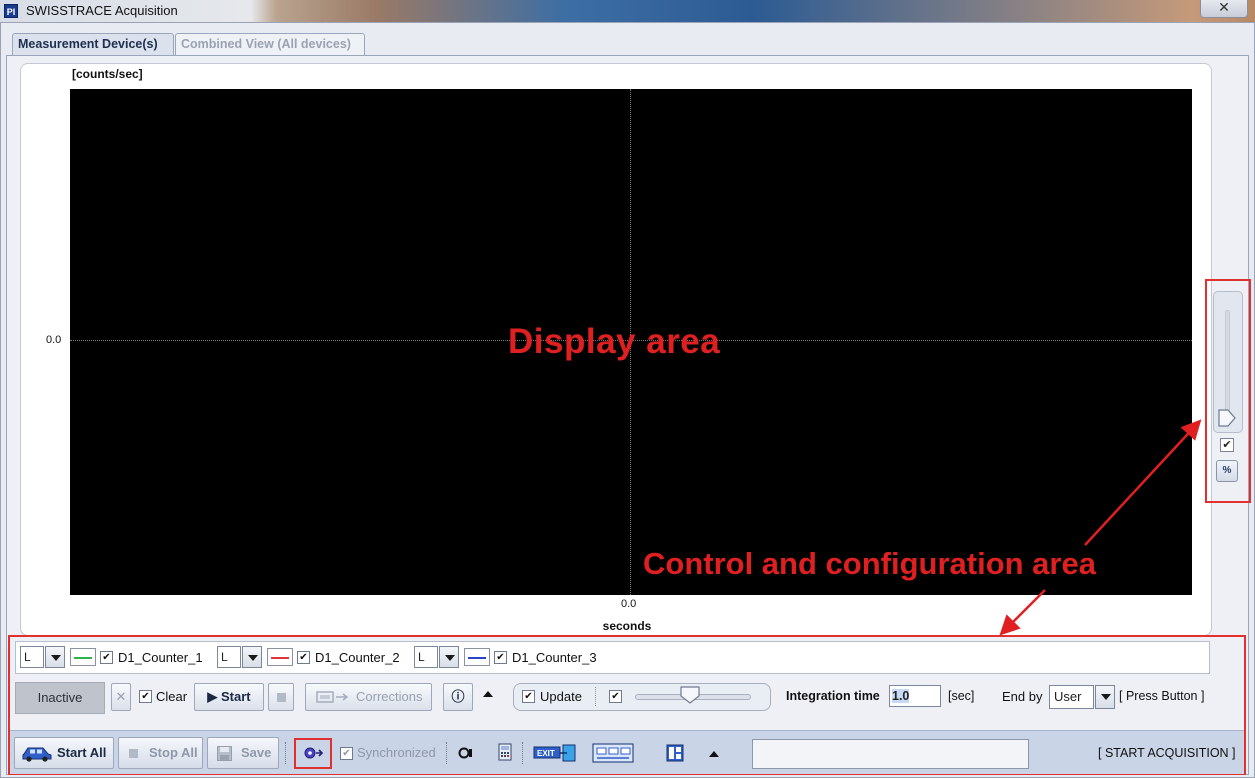  What do you see at coordinates (629, 604) in the screenshot?
I see `x-tick-label: 0.0` at bounding box center [629, 604].